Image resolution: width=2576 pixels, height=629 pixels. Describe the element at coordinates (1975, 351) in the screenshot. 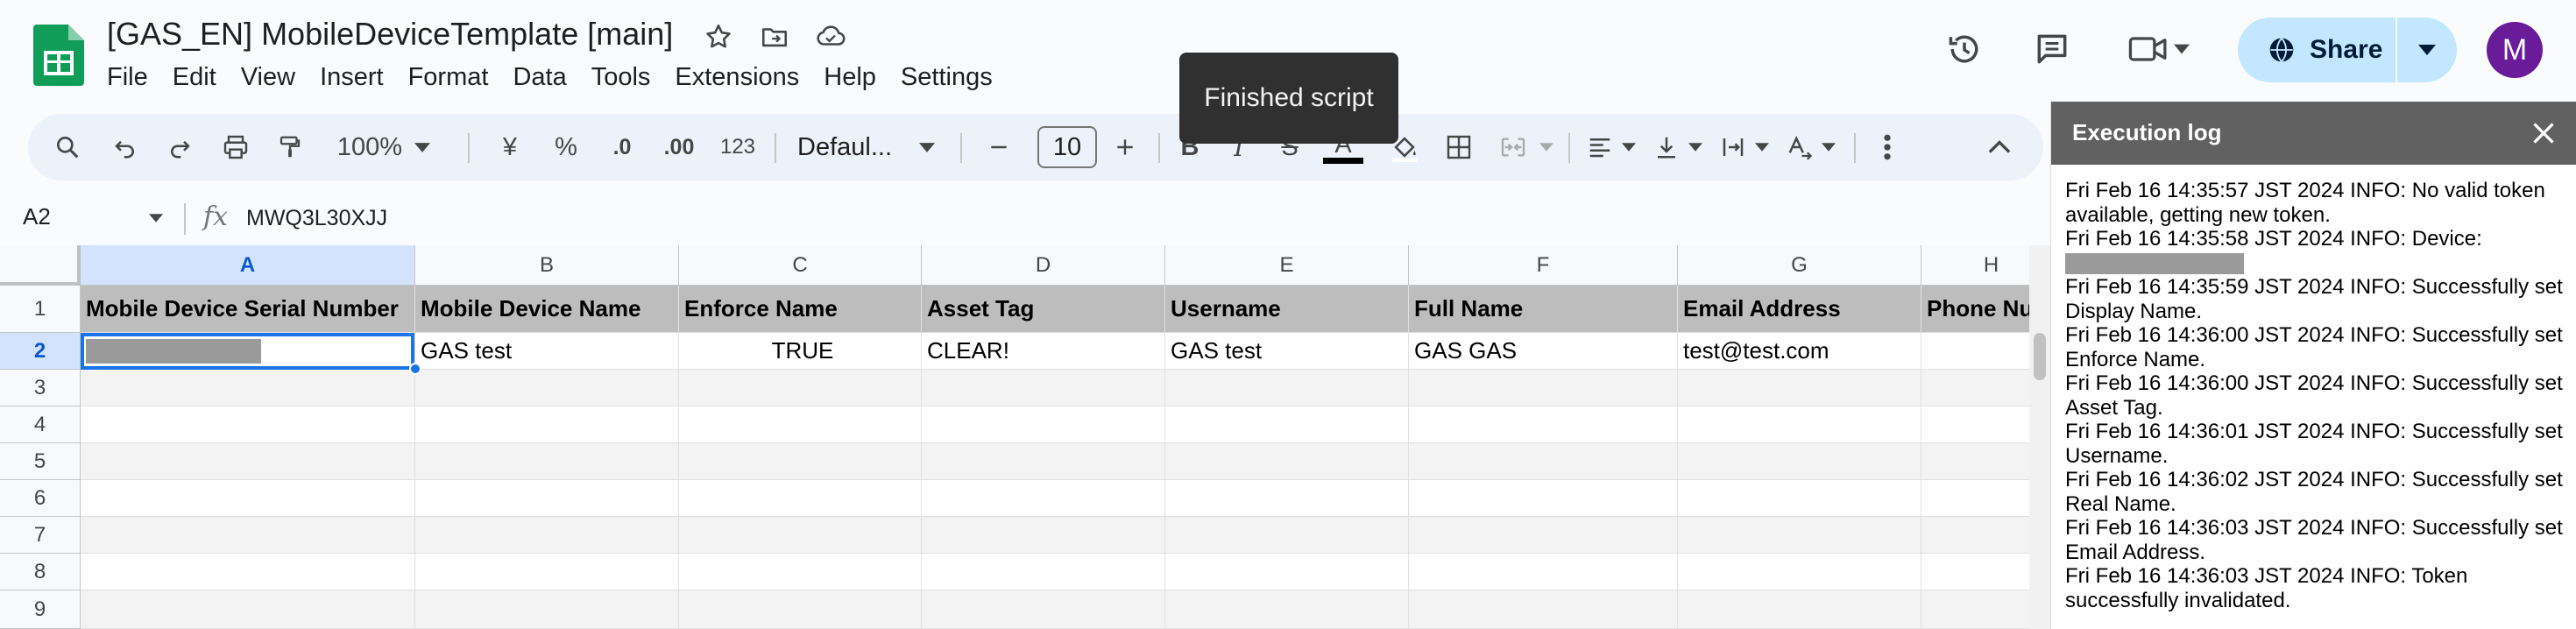

I see `cell-h2` at that location.